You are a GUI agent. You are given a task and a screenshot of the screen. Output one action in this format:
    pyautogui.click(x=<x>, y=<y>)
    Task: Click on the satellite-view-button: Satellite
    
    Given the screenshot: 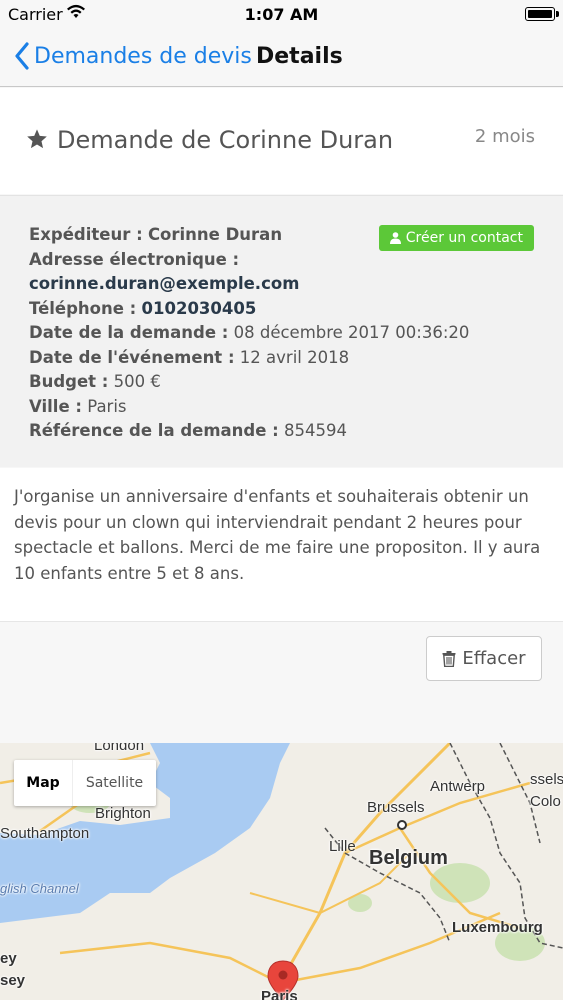 What is the action you would take?
    pyautogui.click(x=114, y=783)
    